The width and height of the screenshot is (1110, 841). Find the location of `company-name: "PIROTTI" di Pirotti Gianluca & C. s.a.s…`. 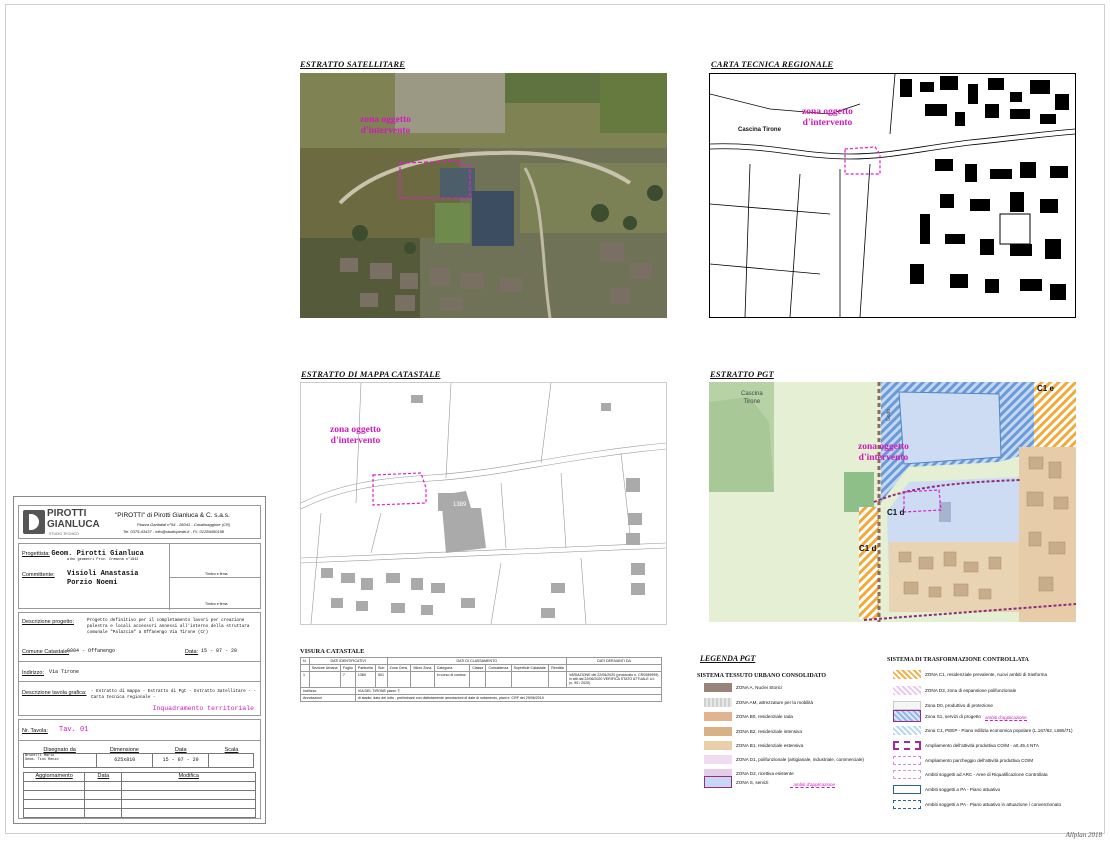

company-name: "PIROTTI" di Pirotti Gianluca & C. s.a.s… is located at coordinates (172, 515).